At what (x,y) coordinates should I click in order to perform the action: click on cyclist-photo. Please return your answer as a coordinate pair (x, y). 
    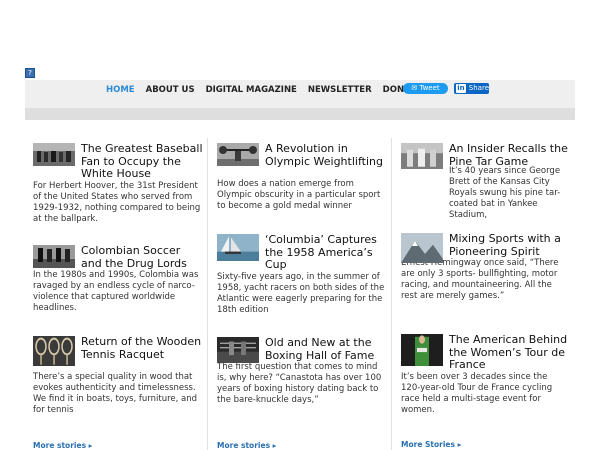
    Looking at the image, I should click on (422, 350).